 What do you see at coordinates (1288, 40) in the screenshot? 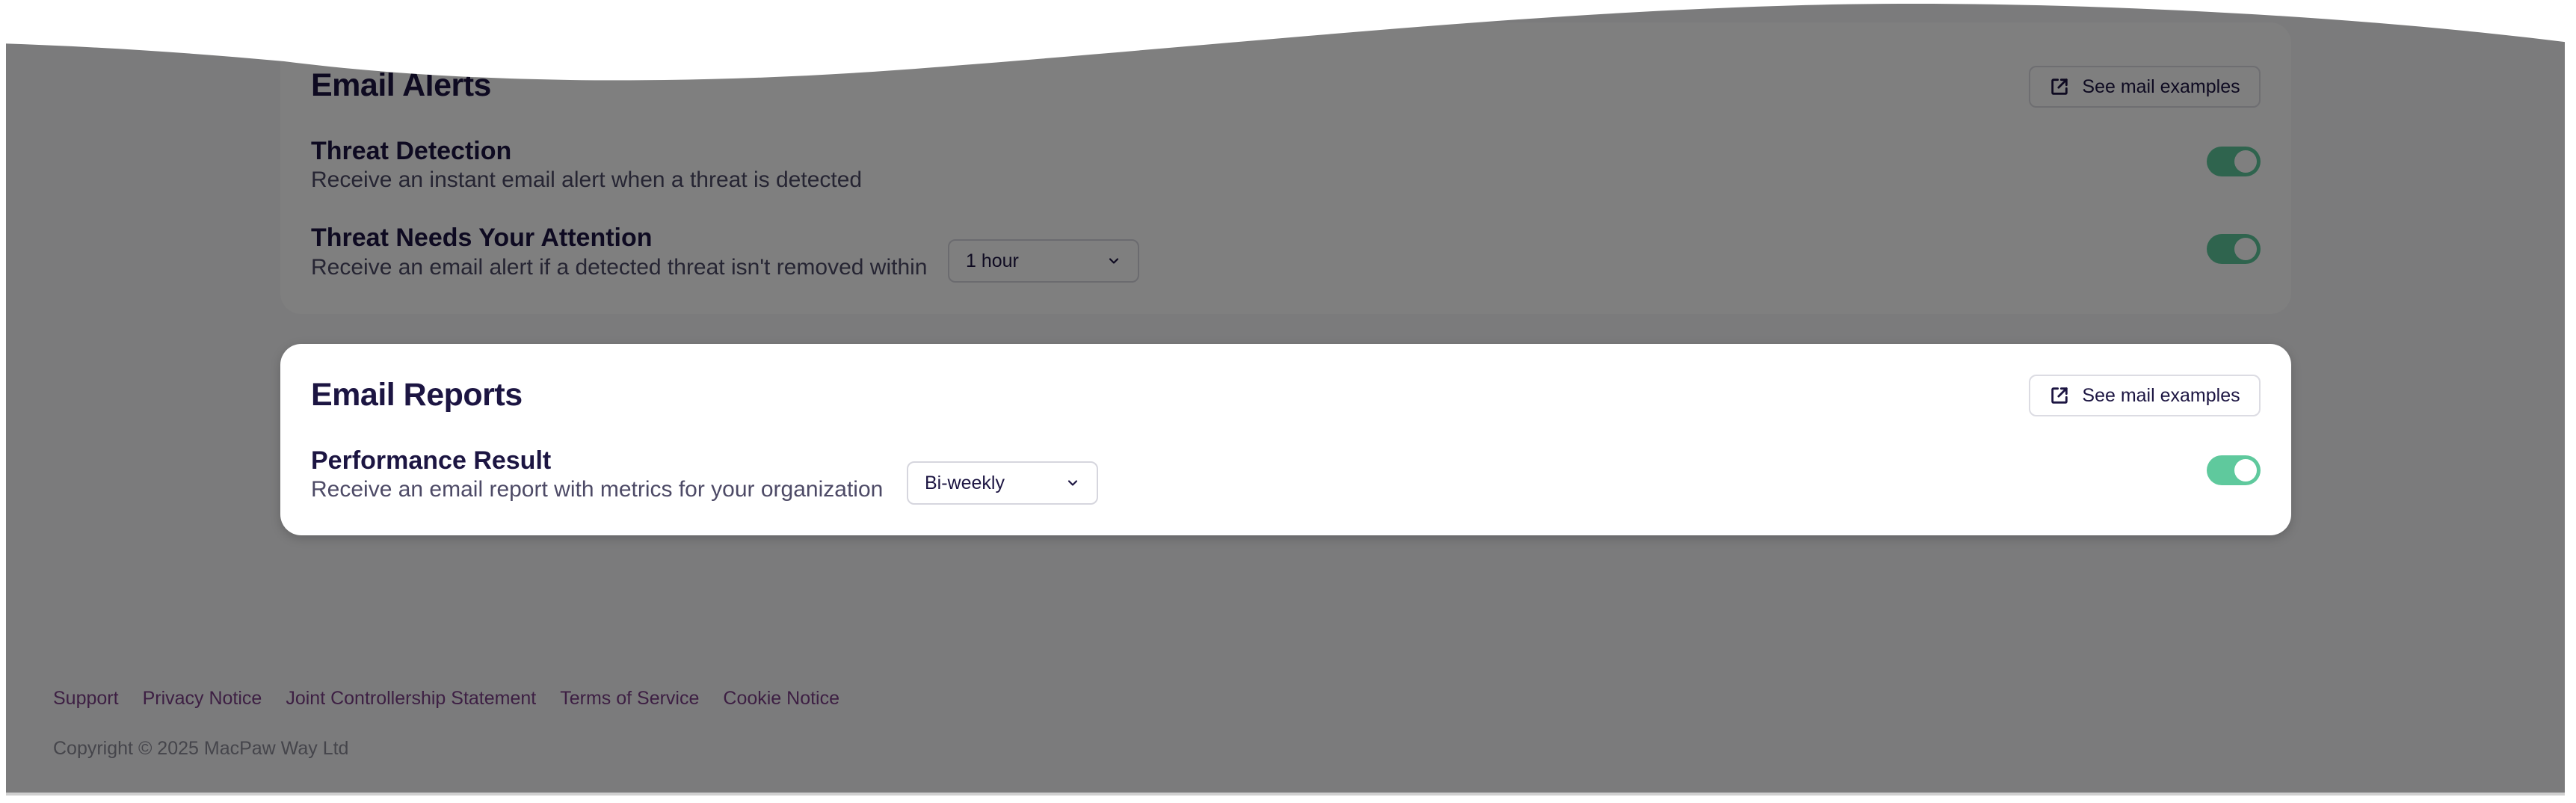
I see `torn-edge-wave` at bounding box center [1288, 40].